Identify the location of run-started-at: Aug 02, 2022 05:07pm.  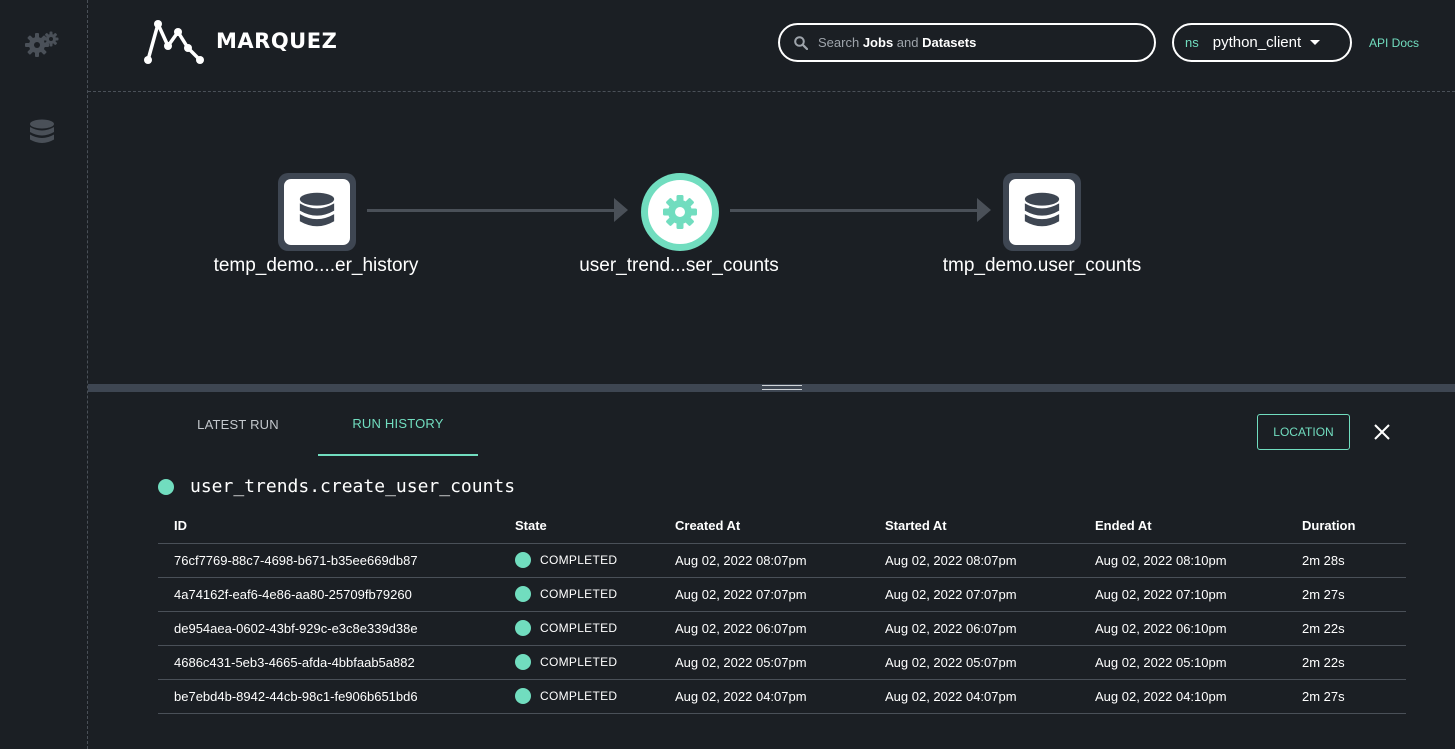
(990, 662).